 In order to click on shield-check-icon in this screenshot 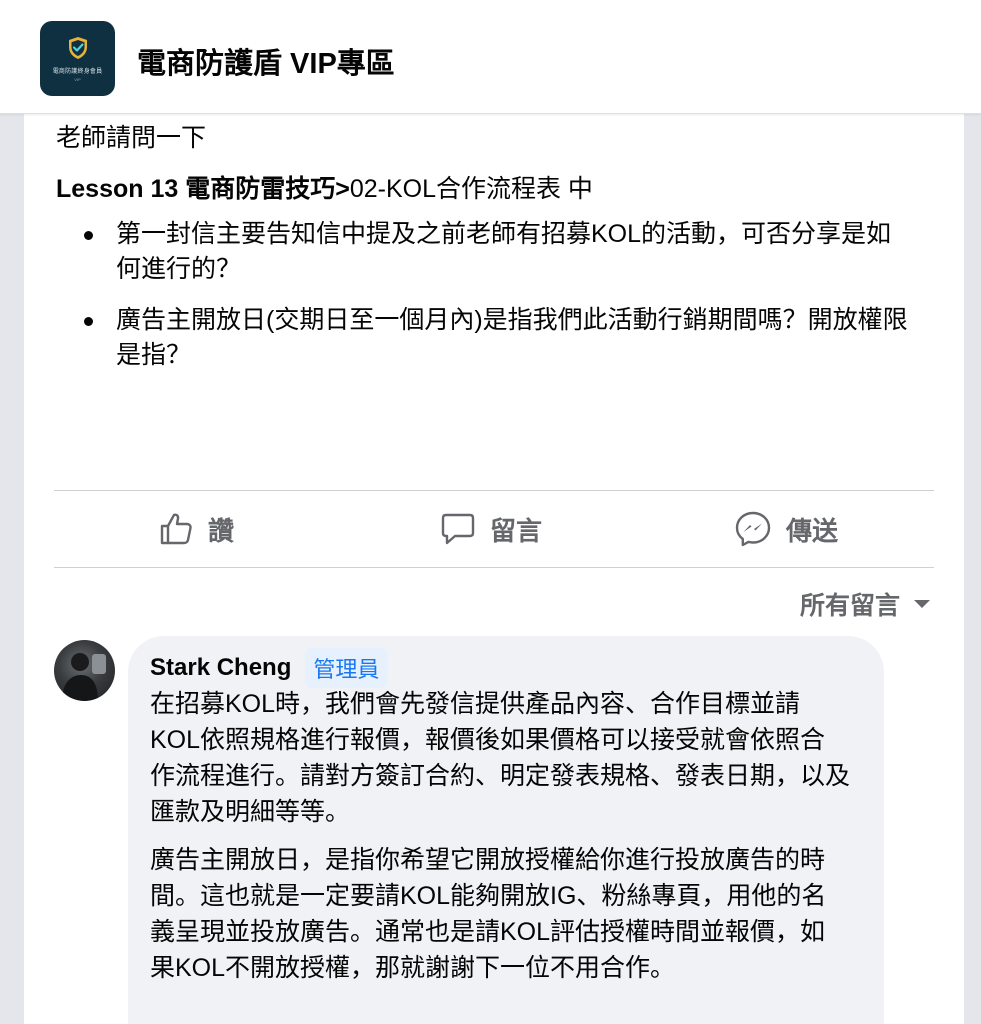, I will do `click(77, 48)`.